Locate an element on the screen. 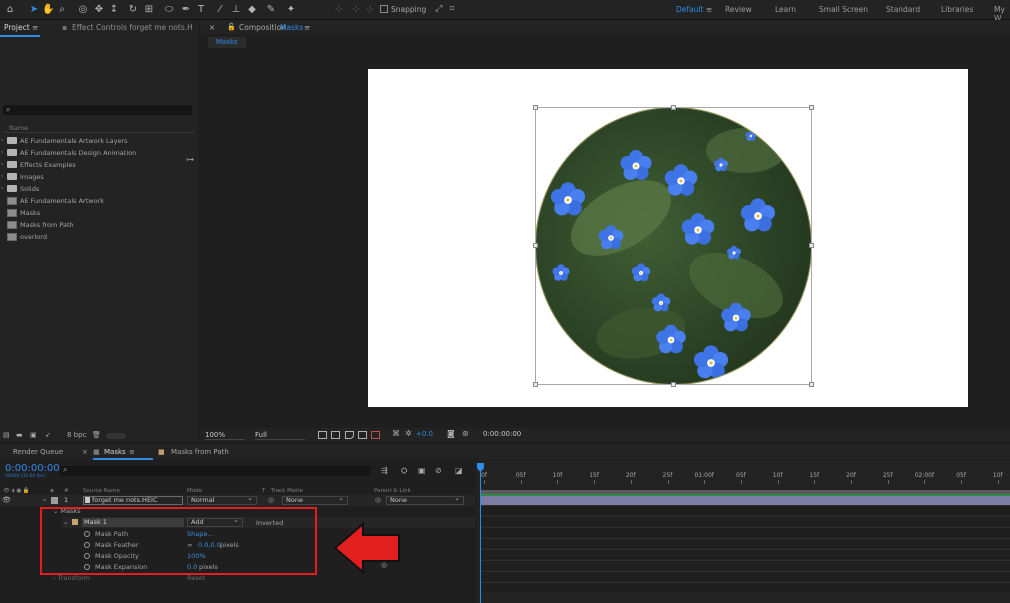  delete-icon: 🗑 is located at coordinates (96, 435).